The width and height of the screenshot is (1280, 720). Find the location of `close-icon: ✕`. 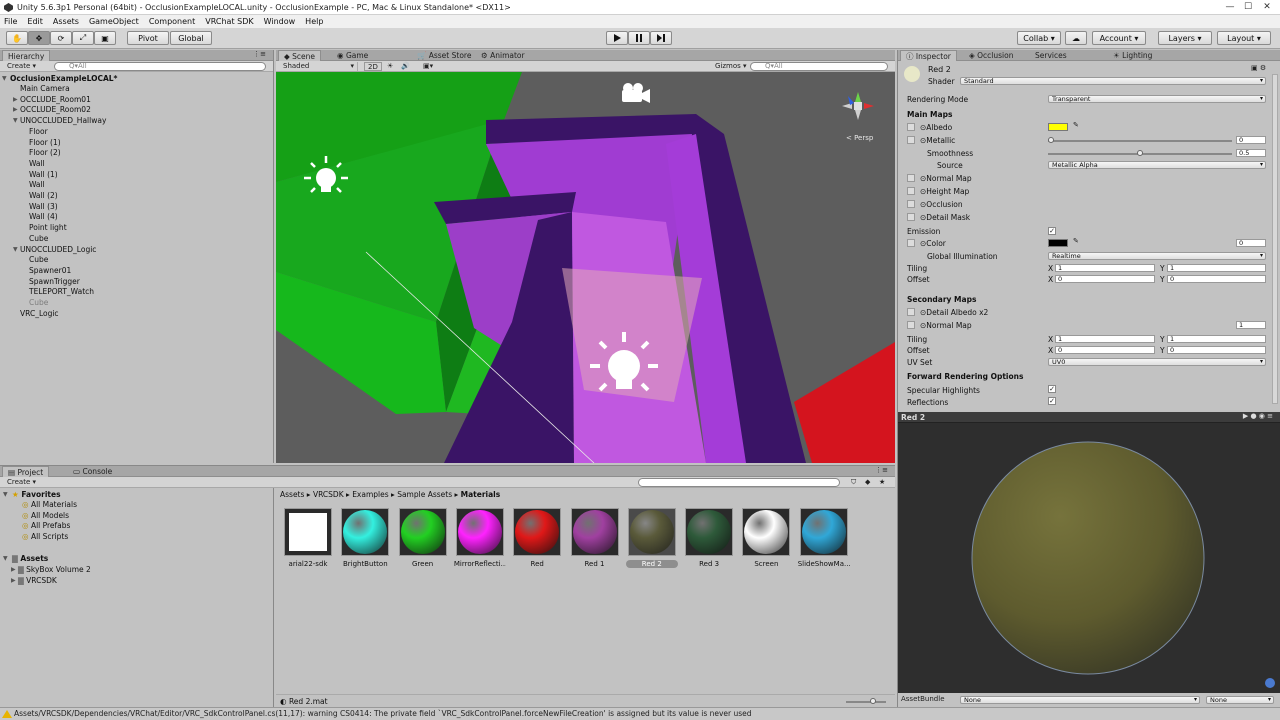

close-icon: ✕ is located at coordinates (1267, 7).